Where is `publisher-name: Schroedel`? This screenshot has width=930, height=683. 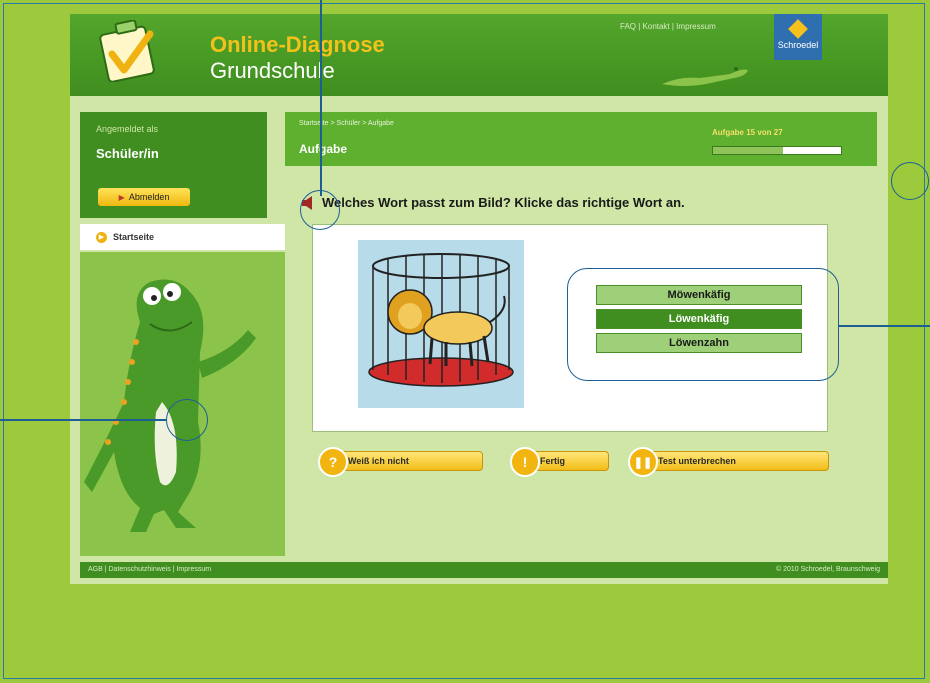
publisher-name: Schroedel is located at coordinates (798, 45).